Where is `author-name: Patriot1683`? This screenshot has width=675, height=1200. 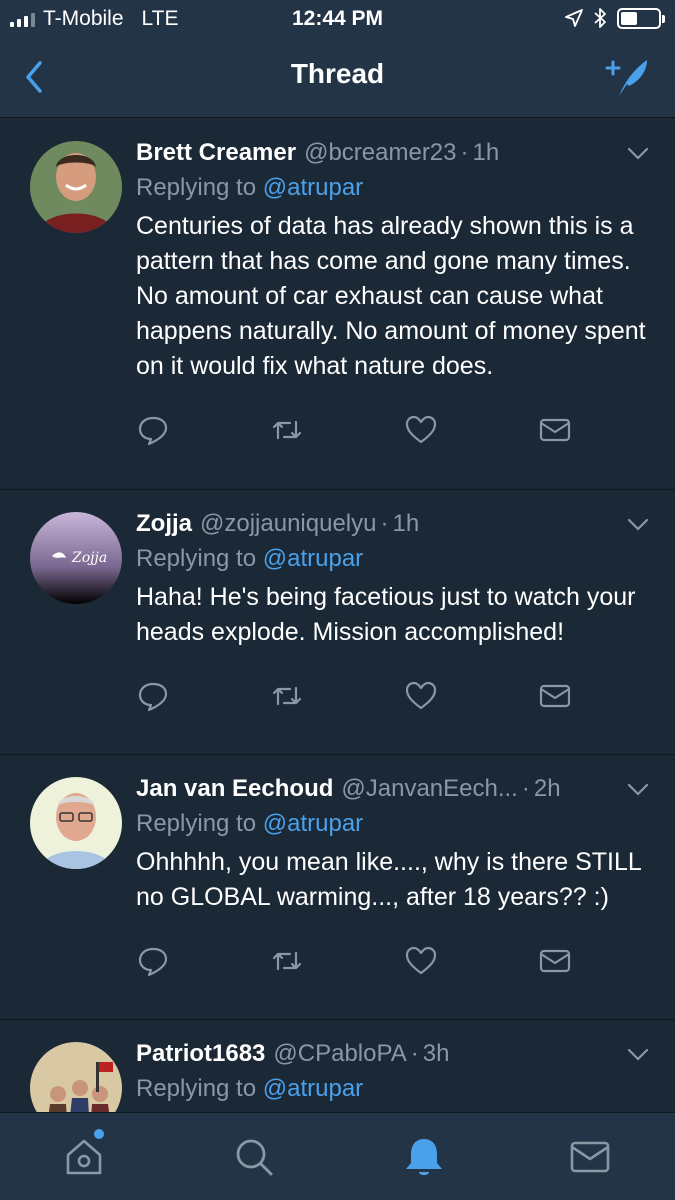
author-name: Patriot1683 is located at coordinates (200, 1054).